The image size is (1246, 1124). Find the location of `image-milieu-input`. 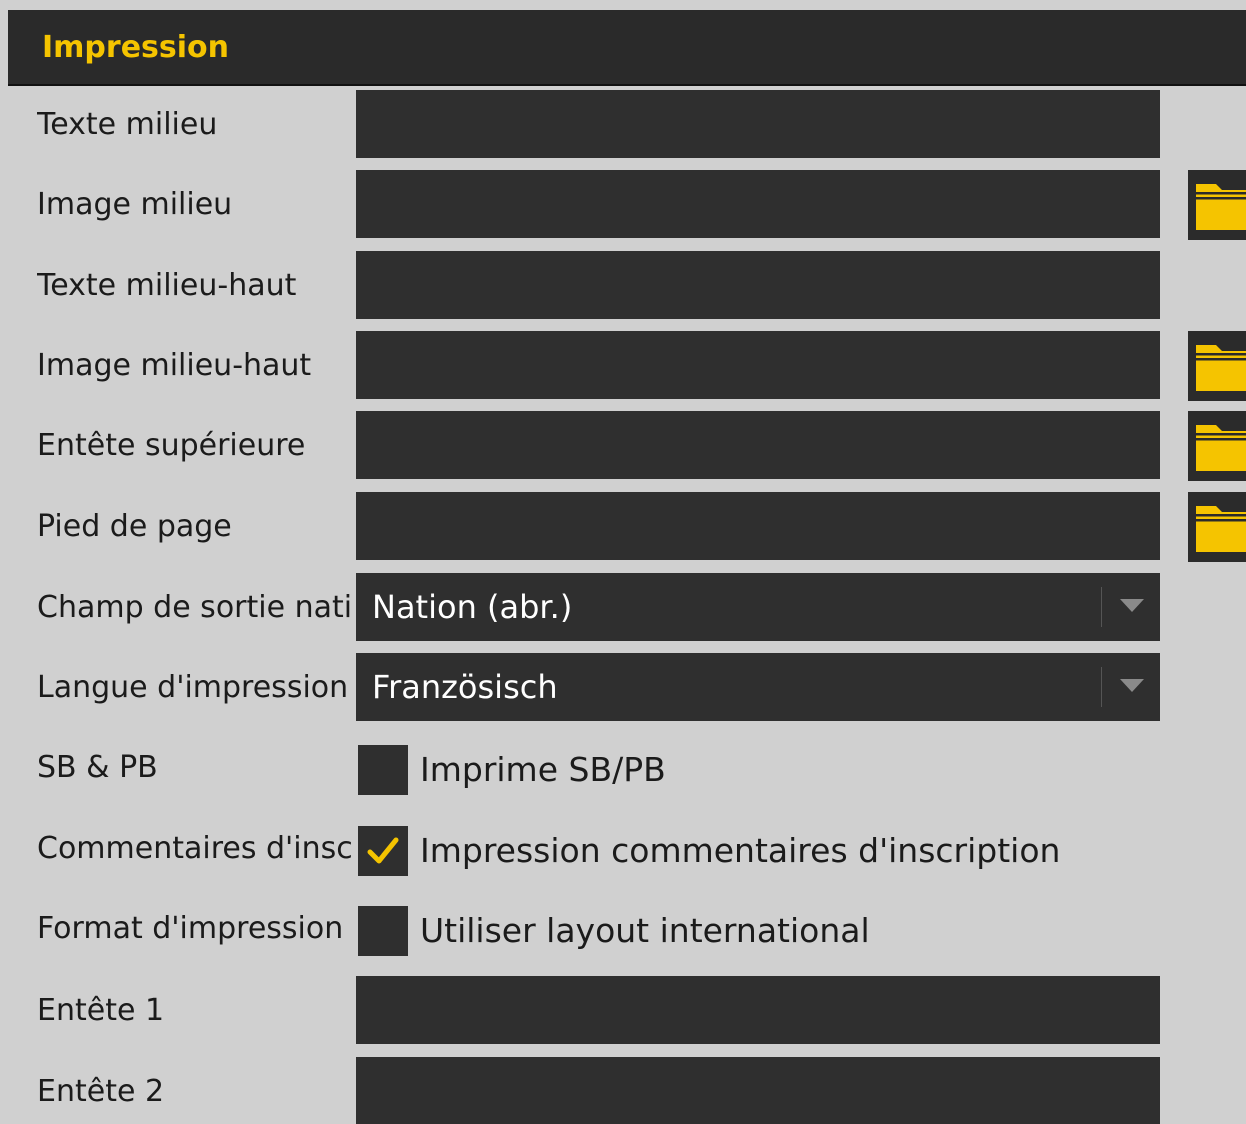

image-milieu-input is located at coordinates (758, 204).